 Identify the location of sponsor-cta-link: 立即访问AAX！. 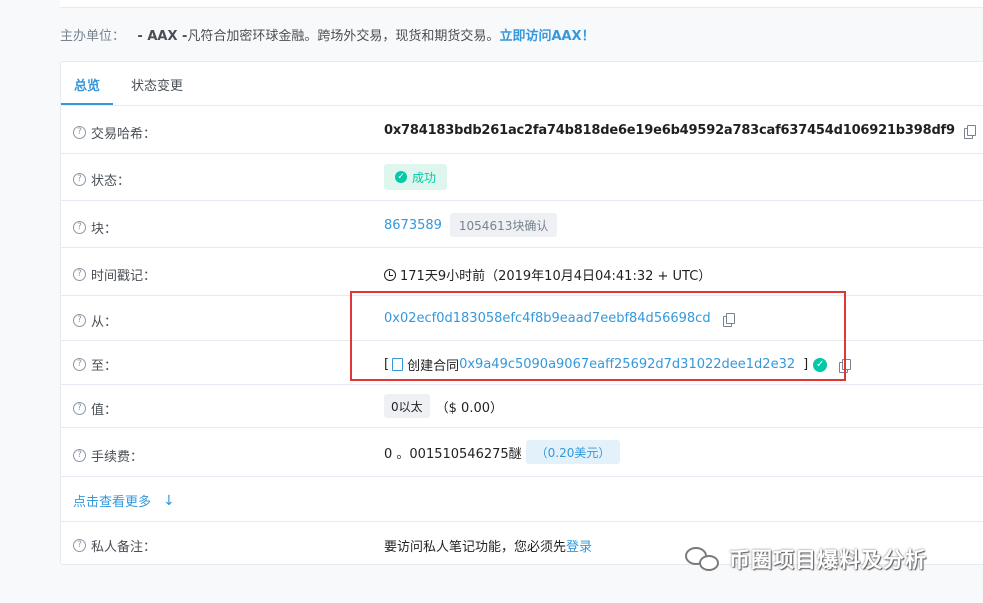
(546, 36).